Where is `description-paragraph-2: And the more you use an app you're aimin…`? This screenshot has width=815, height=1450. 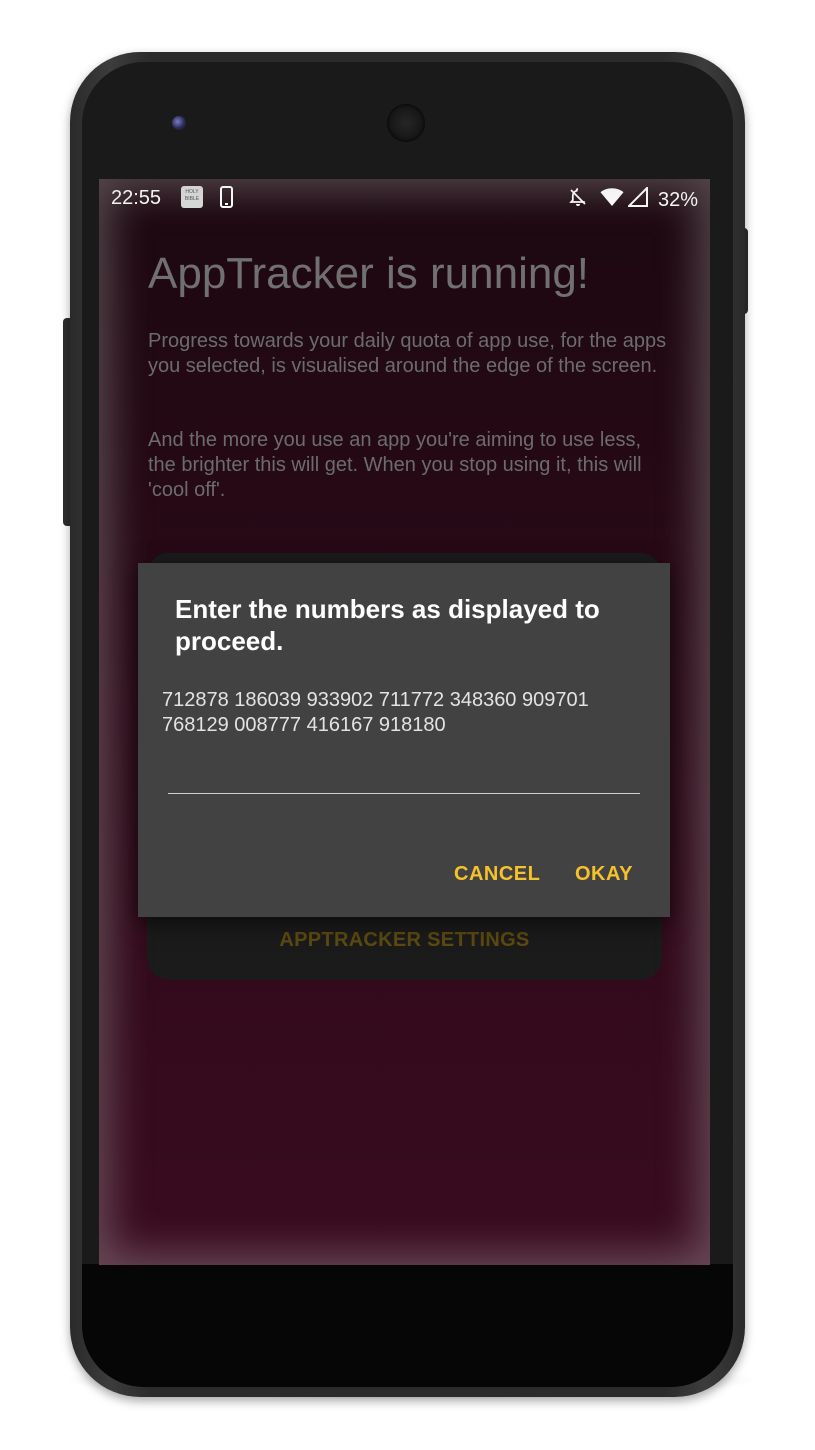
description-paragraph-2: And the more you use an app you're aimin… is located at coordinates (395, 465).